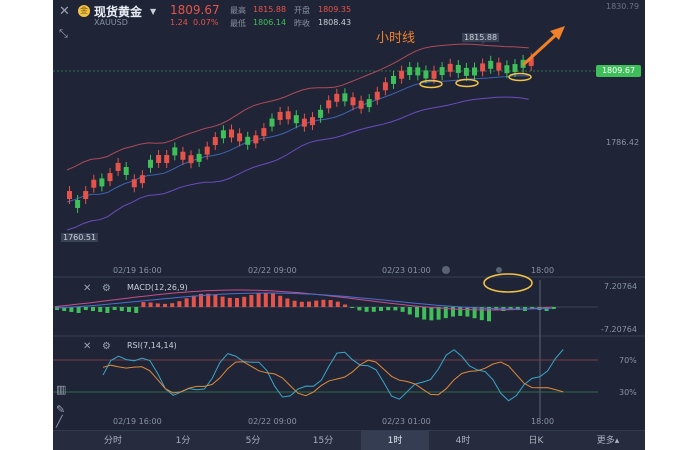 This screenshot has width=700, height=450. What do you see at coordinates (333, 378) in the screenshot?
I see `rsi-line-slow` at bounding box center [333, 378].